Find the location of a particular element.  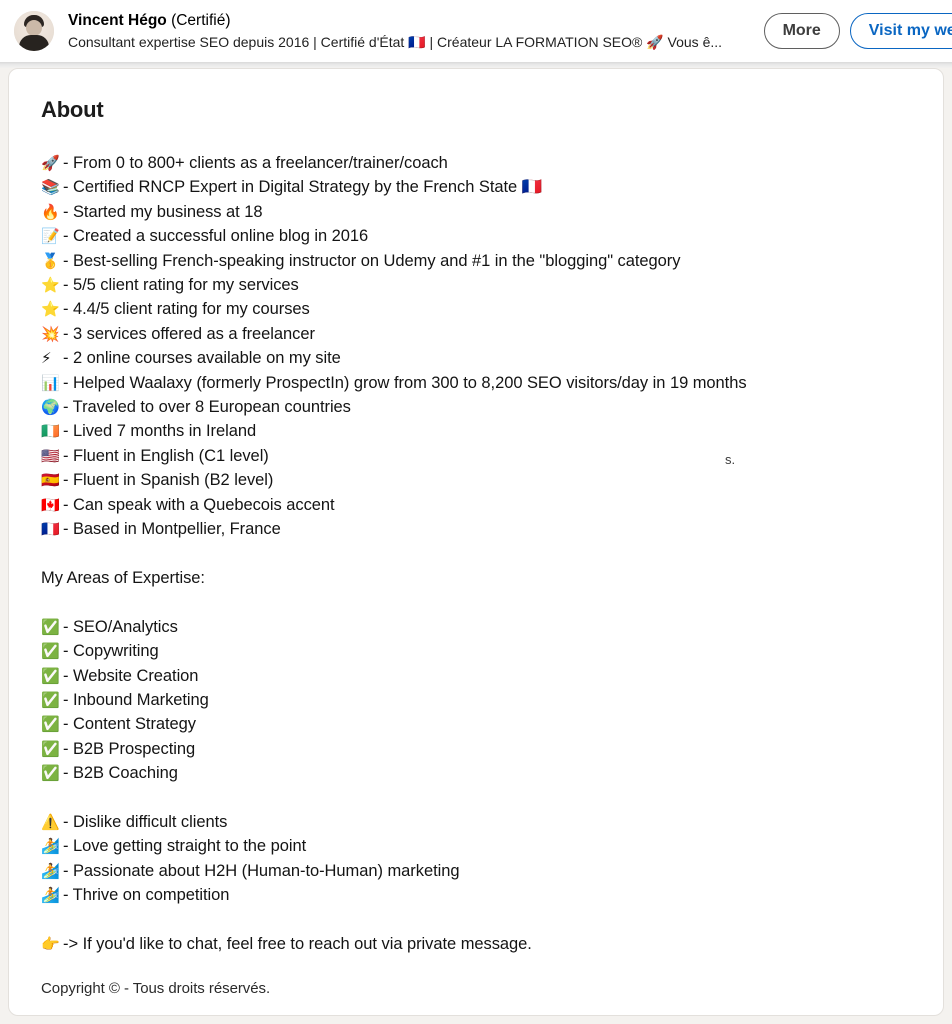

expertise-line: ✅ - Inbound Marketing is located at coordinates (477, 700).